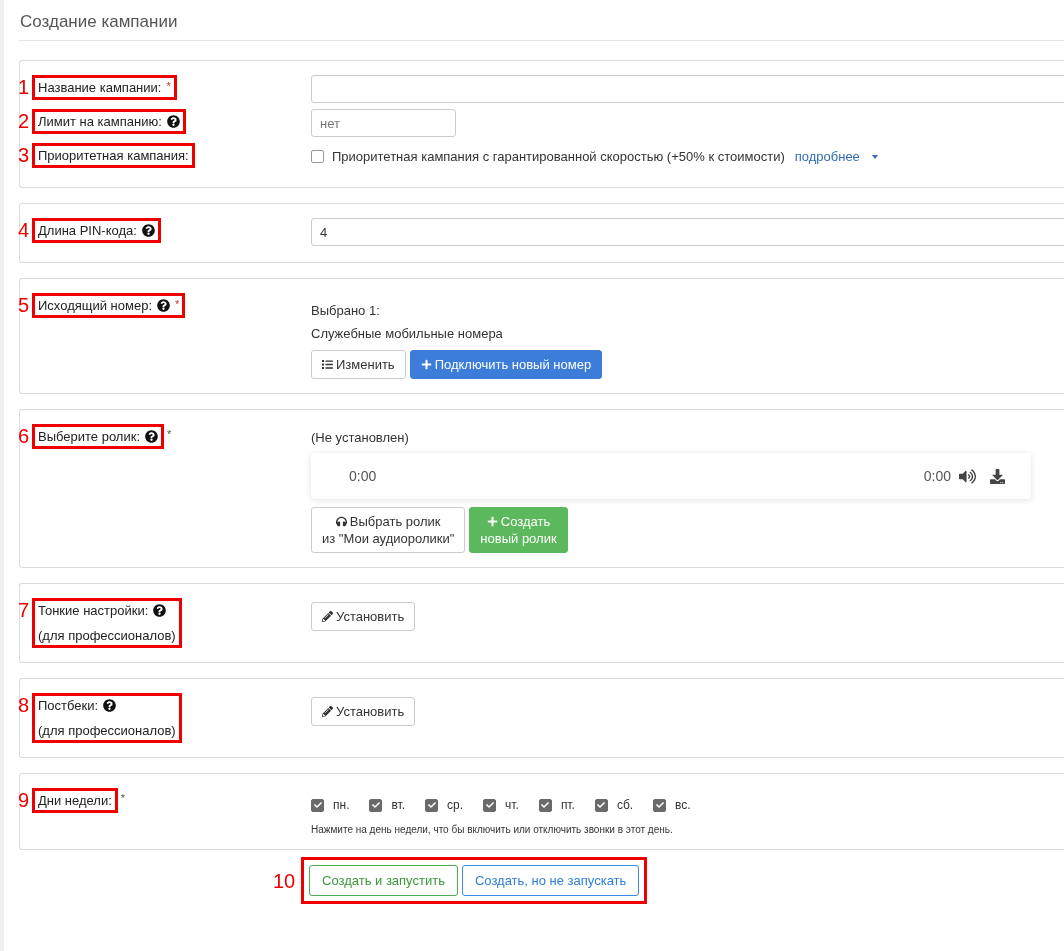 This screenshot has height=951, width=1064. I want to click on weekday-toggle: пт., so click(556, 805).